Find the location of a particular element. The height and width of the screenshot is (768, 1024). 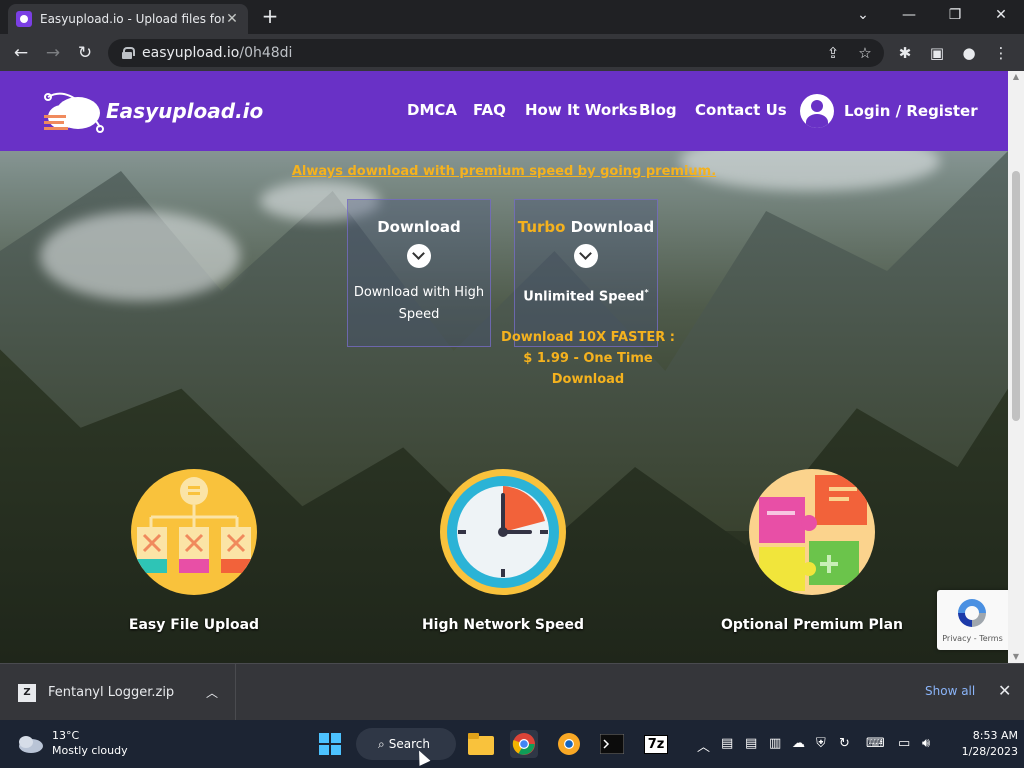

login-label: Login / Register is located at coordinates (911, 111).